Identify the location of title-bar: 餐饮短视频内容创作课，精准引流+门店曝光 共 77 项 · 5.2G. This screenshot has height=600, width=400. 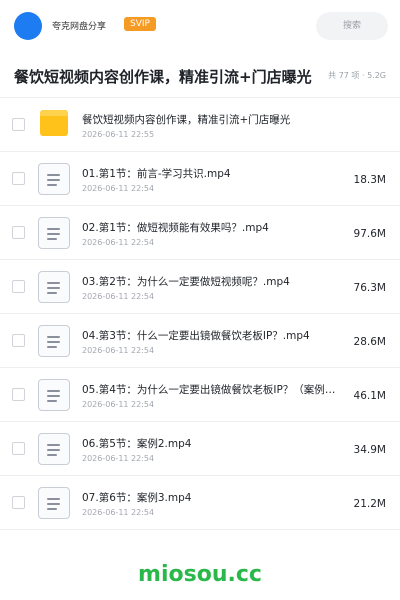
(200, 75).